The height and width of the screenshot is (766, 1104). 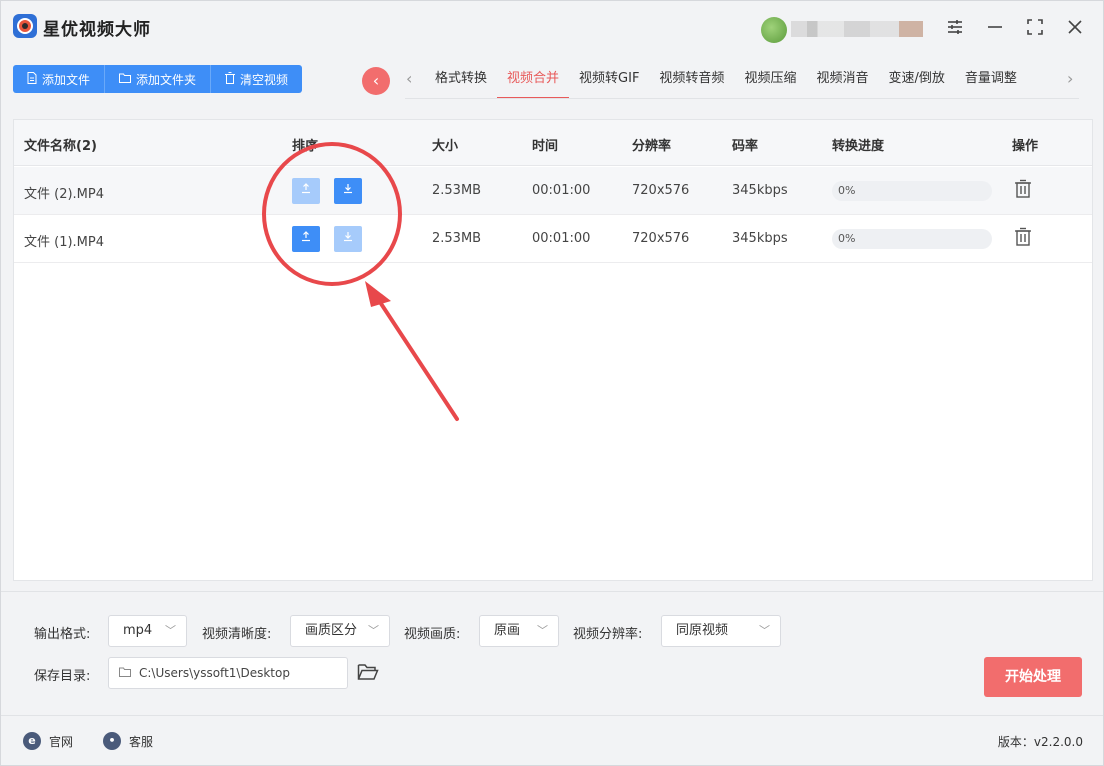 I want to click on tabs-scroll-right-icon: ›, so click(x=1070, y=78).